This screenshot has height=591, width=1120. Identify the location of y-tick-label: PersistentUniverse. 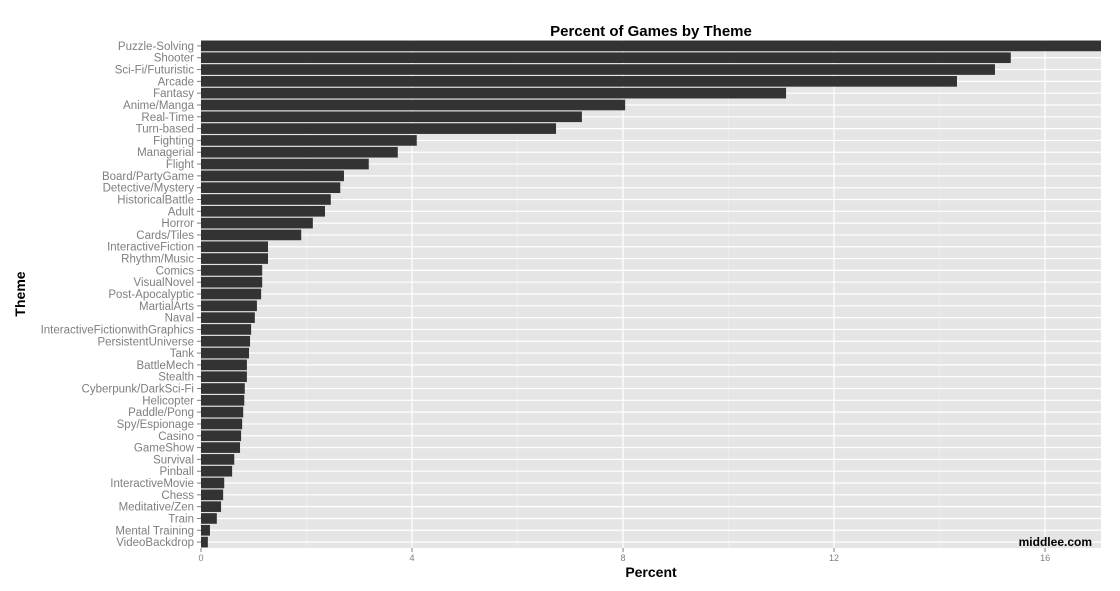
(145, 342).